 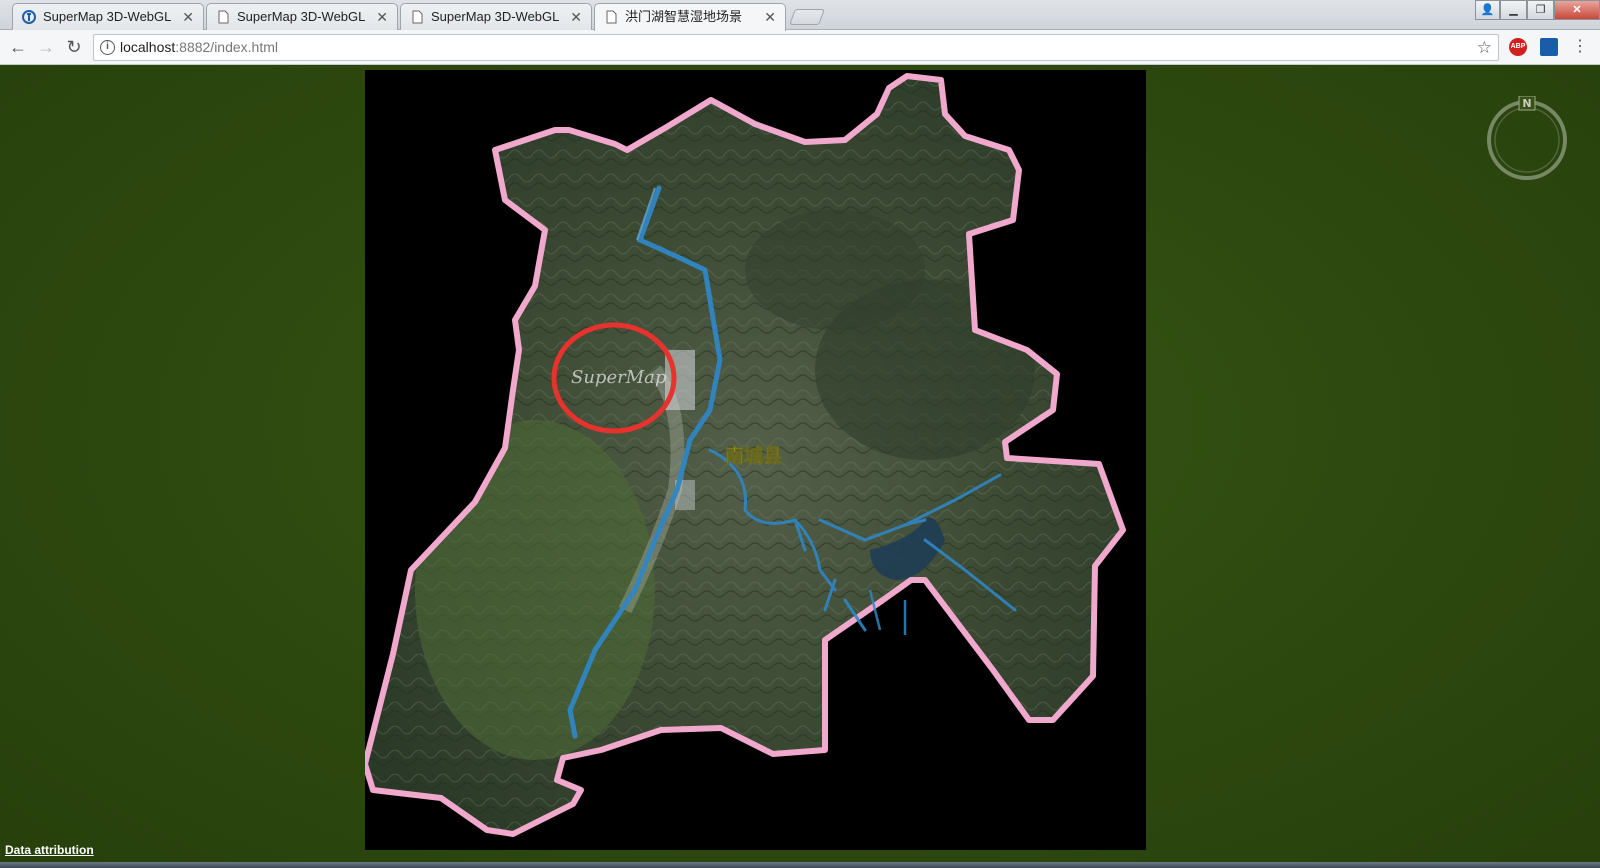 I want to click on tab-supermap-2: SuperMap 3D-WebGL ✕, so click(x=302, y=16).